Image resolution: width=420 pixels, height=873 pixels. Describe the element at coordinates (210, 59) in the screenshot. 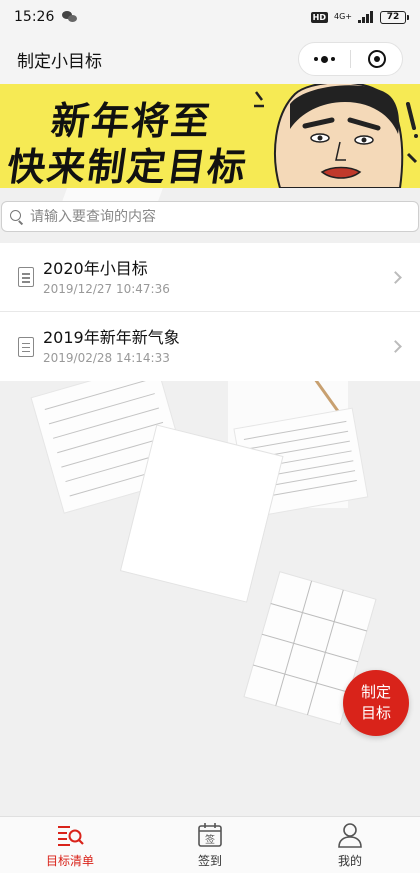

I see `nav-bar: 制定小目标` at that location.